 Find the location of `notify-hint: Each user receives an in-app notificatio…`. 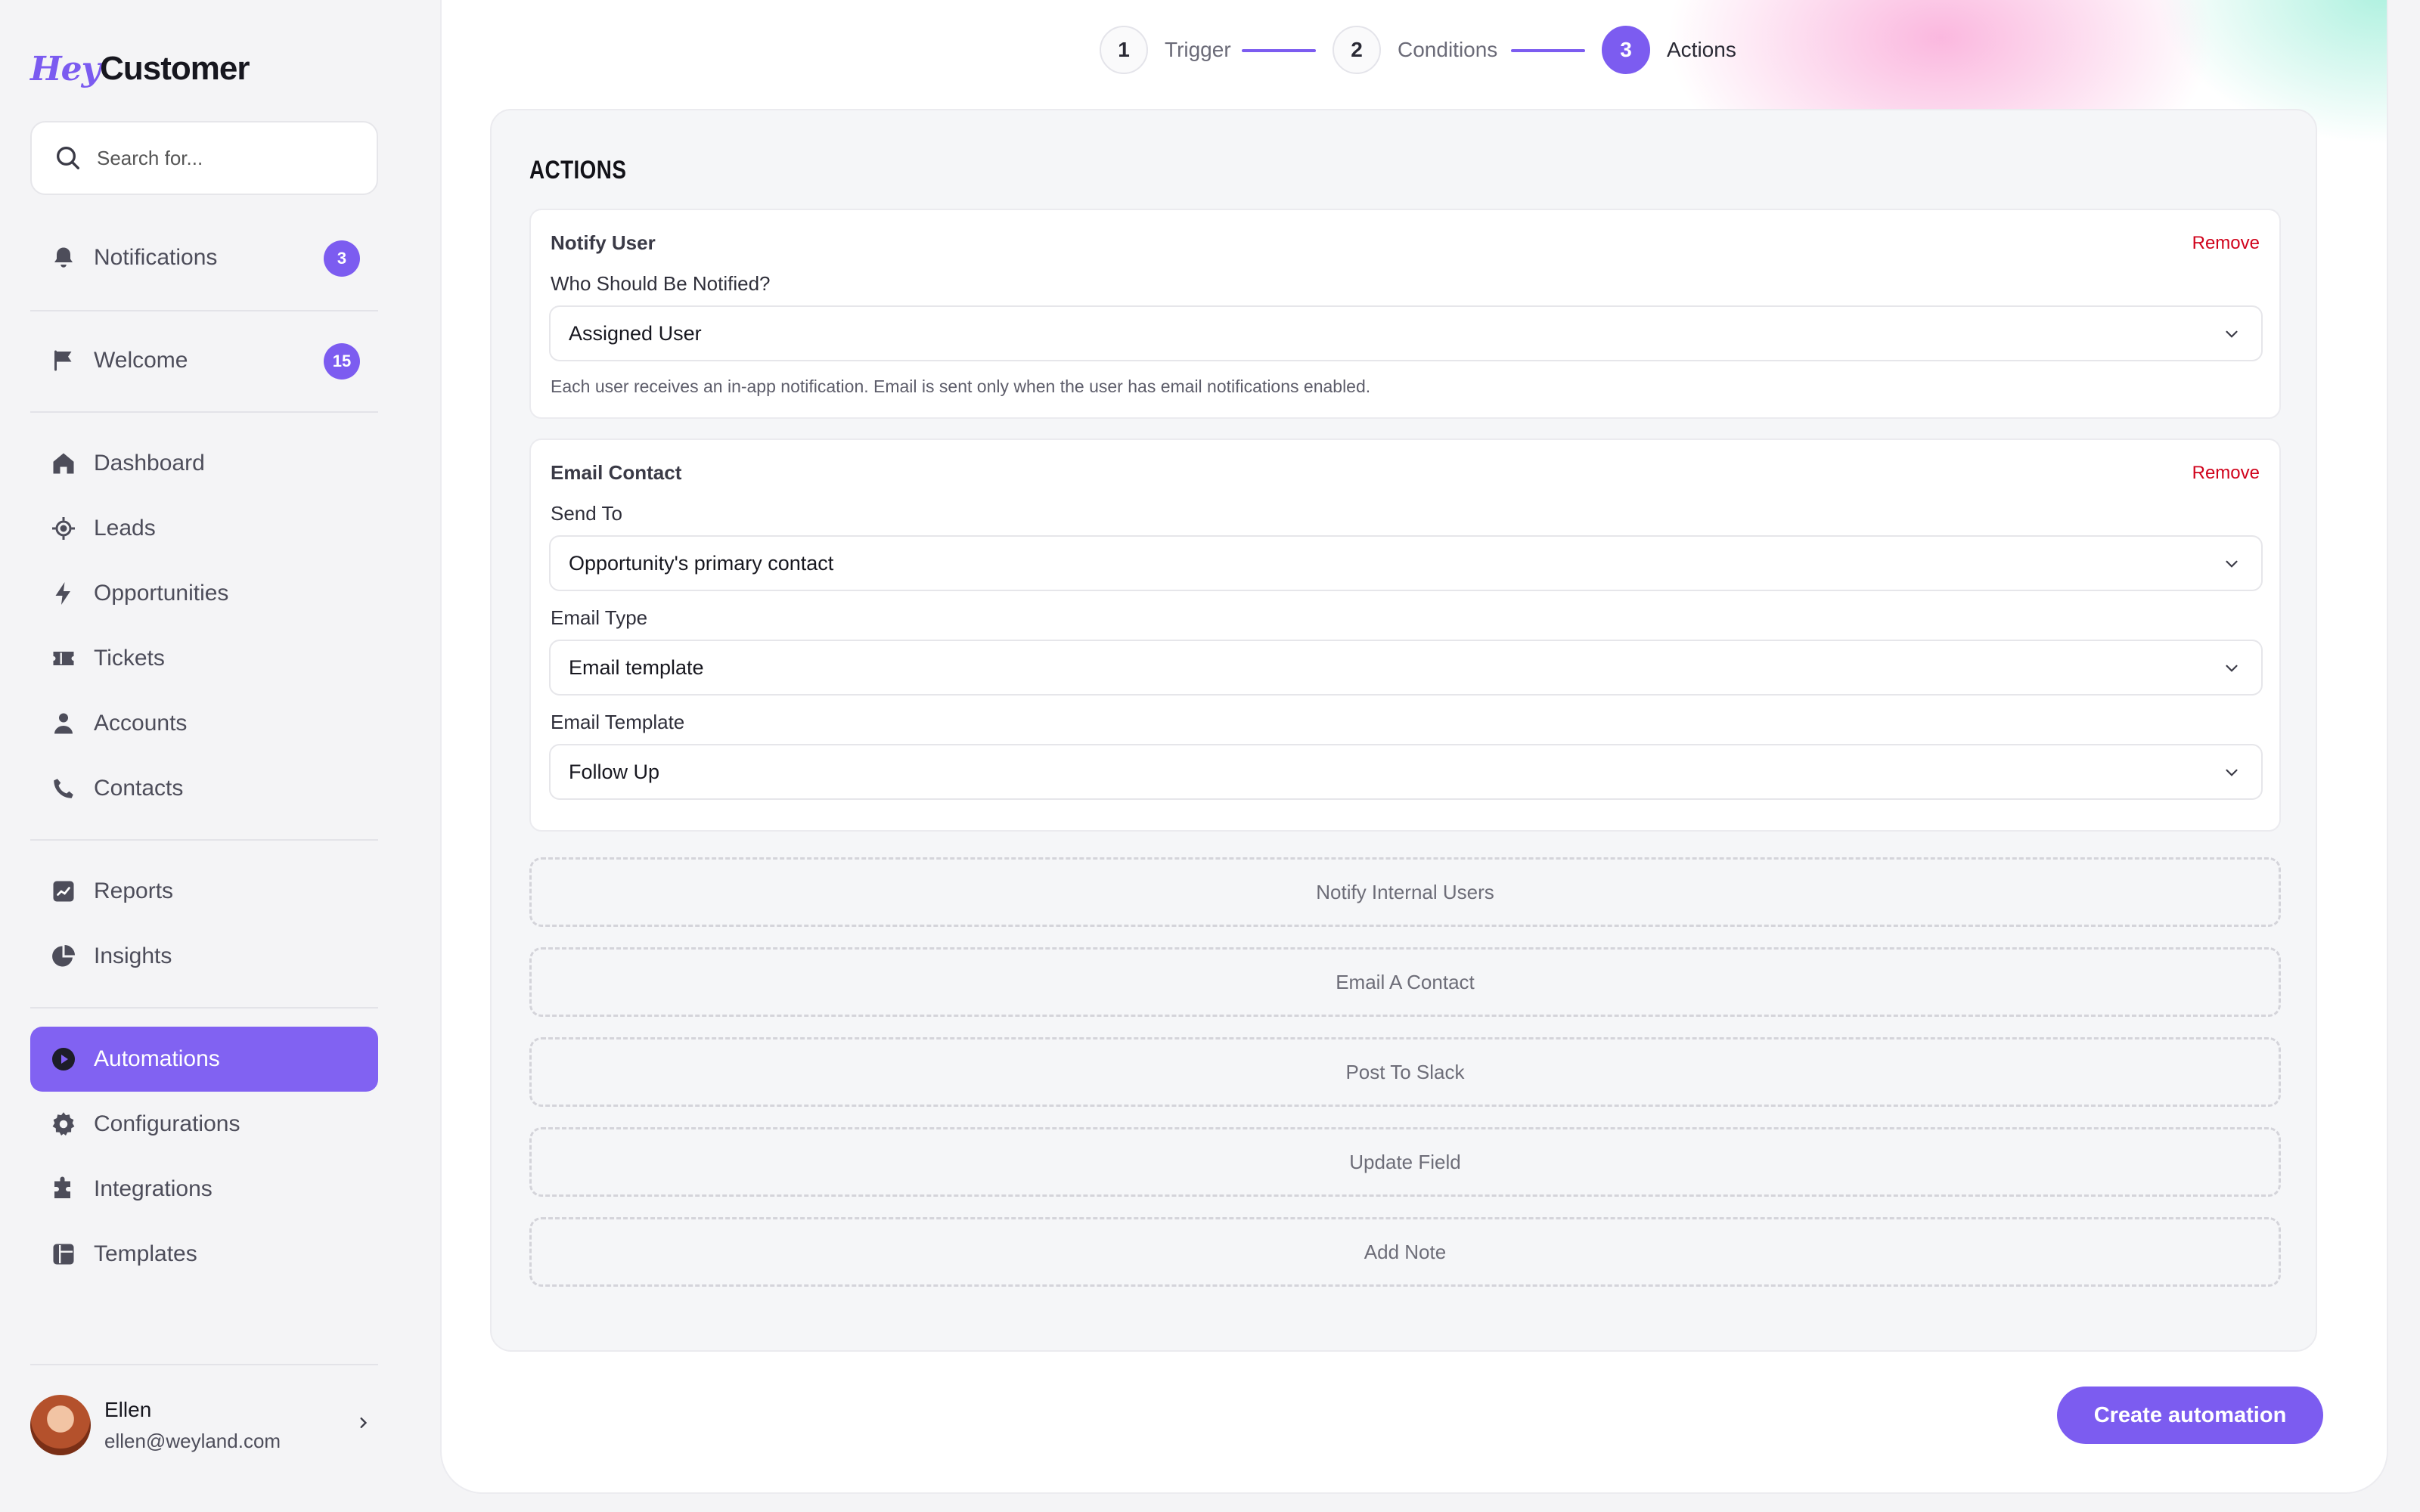

notify-hint: Each user receives an in-app notificatio… is located at coordinates (961, 386).